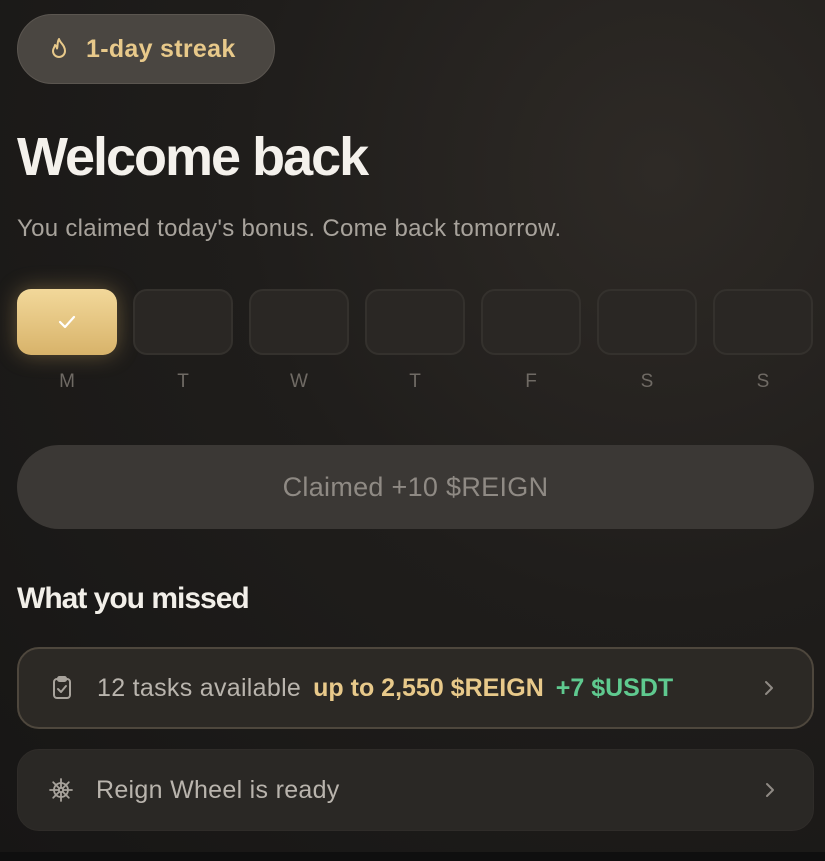  Describe the element at coordinates (412, 856) in the screenshot. I see `bottom-edge` at that location.